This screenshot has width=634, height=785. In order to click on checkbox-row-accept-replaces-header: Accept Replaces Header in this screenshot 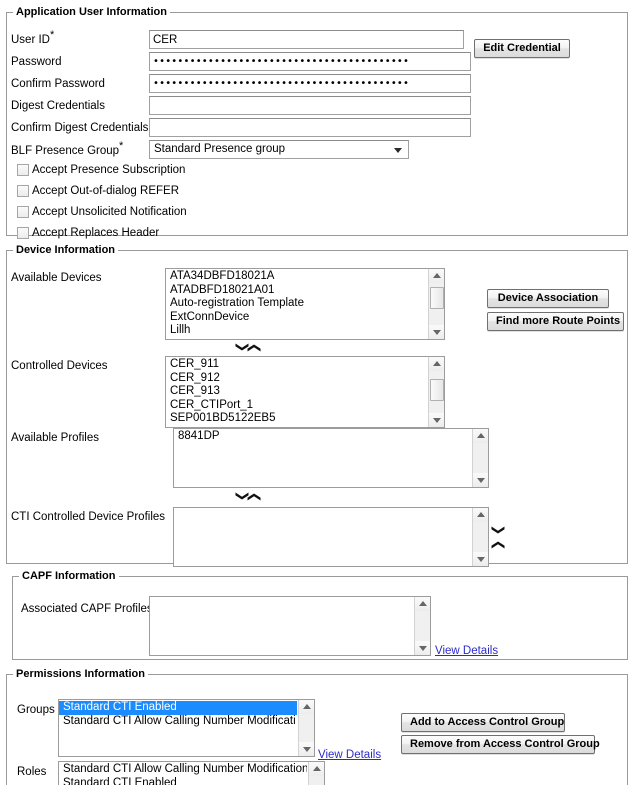, I will do `click(88, 233)`.